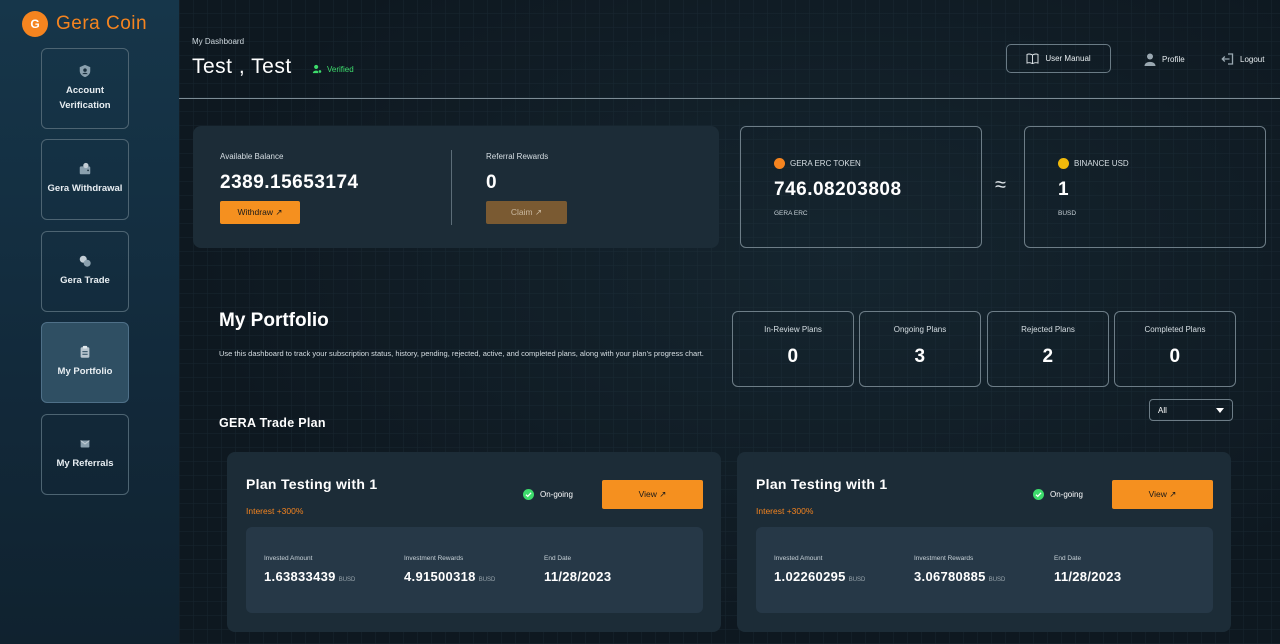  I want to click on investment-rewards-value: 4.91500318 BUSD, so click(449, 576).